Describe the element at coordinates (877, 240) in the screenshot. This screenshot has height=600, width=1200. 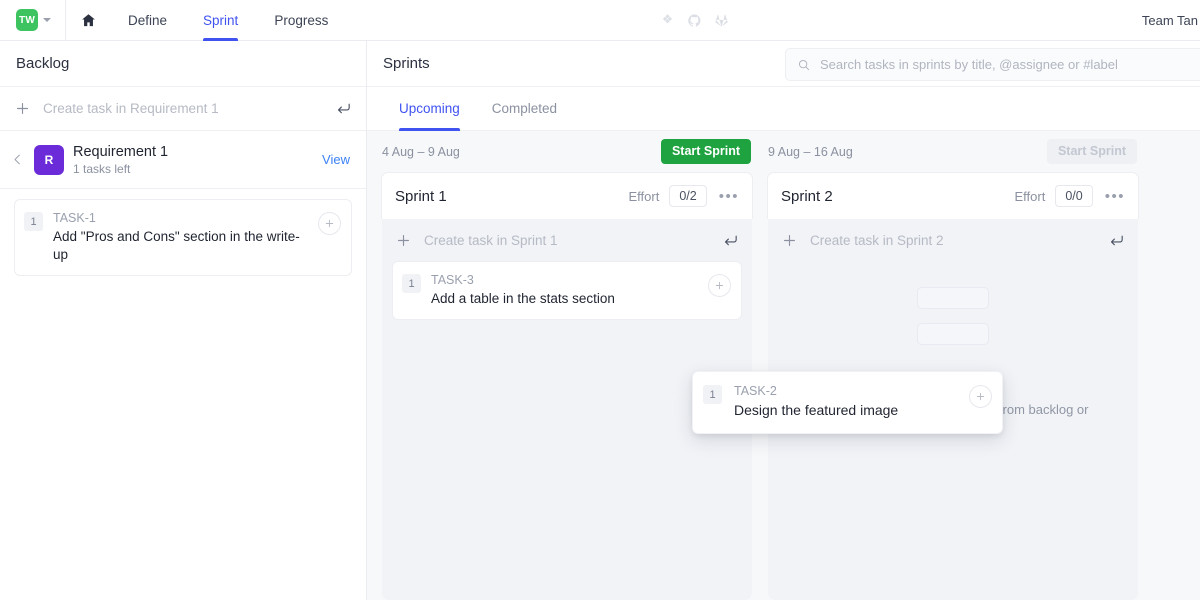
I see `sprint-2-create-task-placeholder: Create task in Sprint 2` at that location.